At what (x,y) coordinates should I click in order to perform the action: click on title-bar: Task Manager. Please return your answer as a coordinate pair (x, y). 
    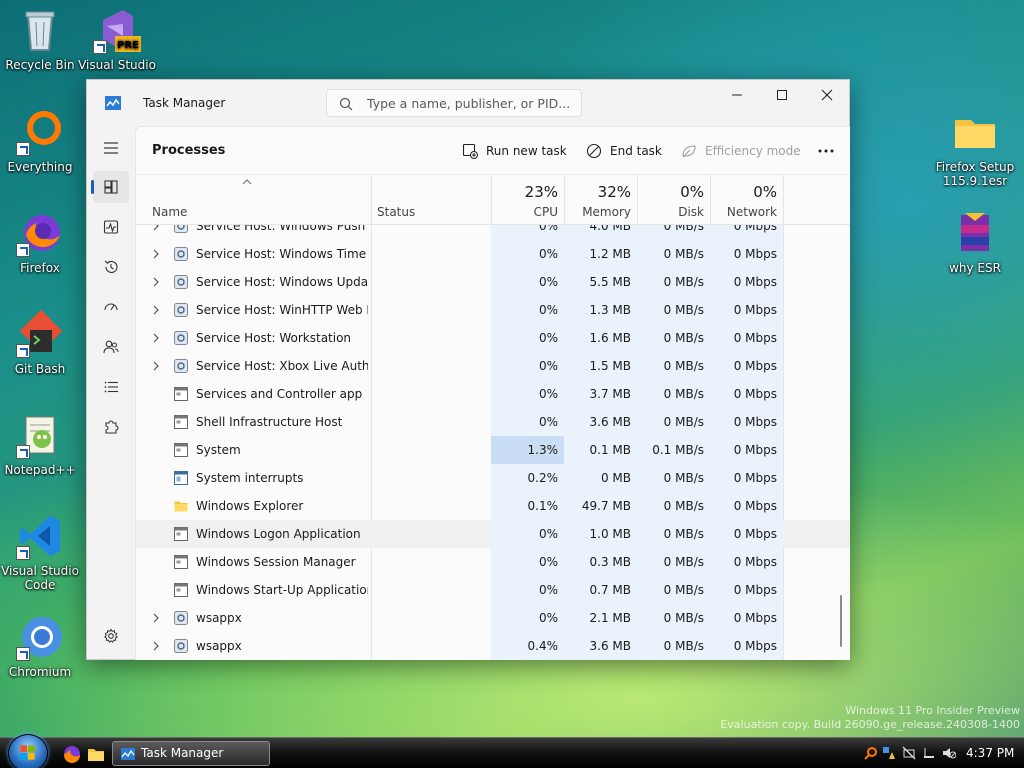
    Looking at the image, I should click on (468, 103).